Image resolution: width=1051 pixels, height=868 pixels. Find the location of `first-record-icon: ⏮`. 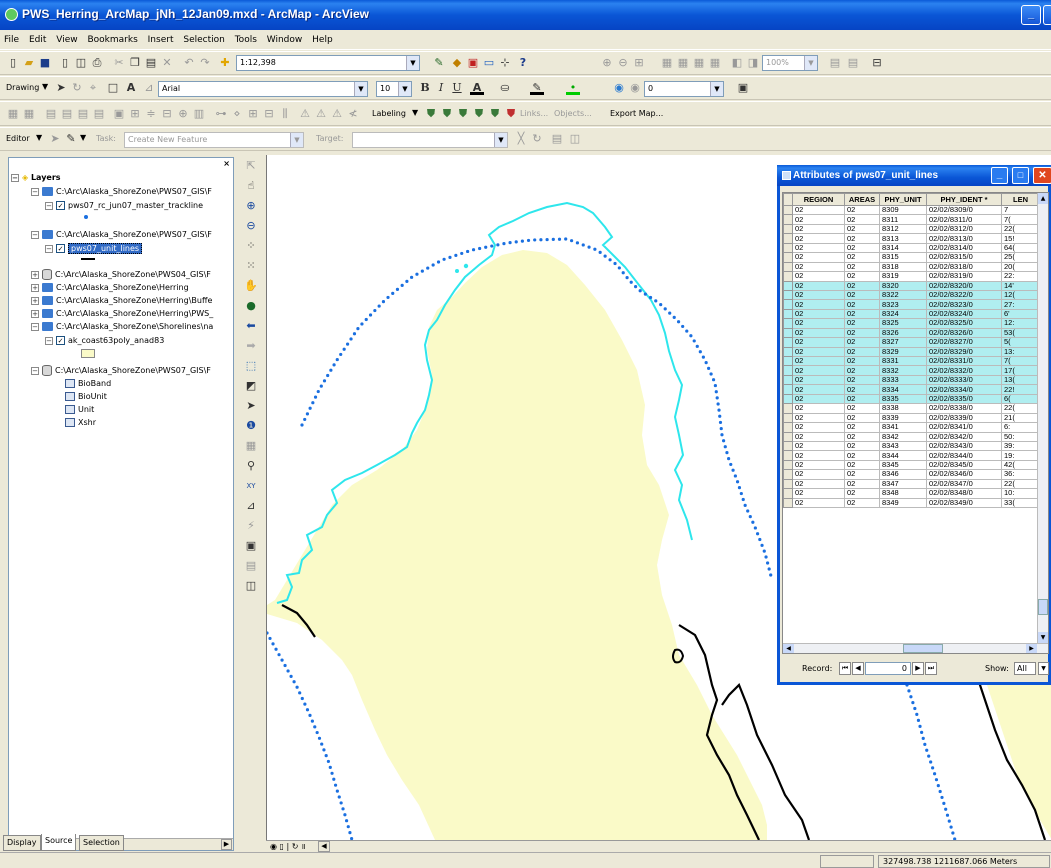

first-record-icon: ⏮ is located at coordinates (845, 668).